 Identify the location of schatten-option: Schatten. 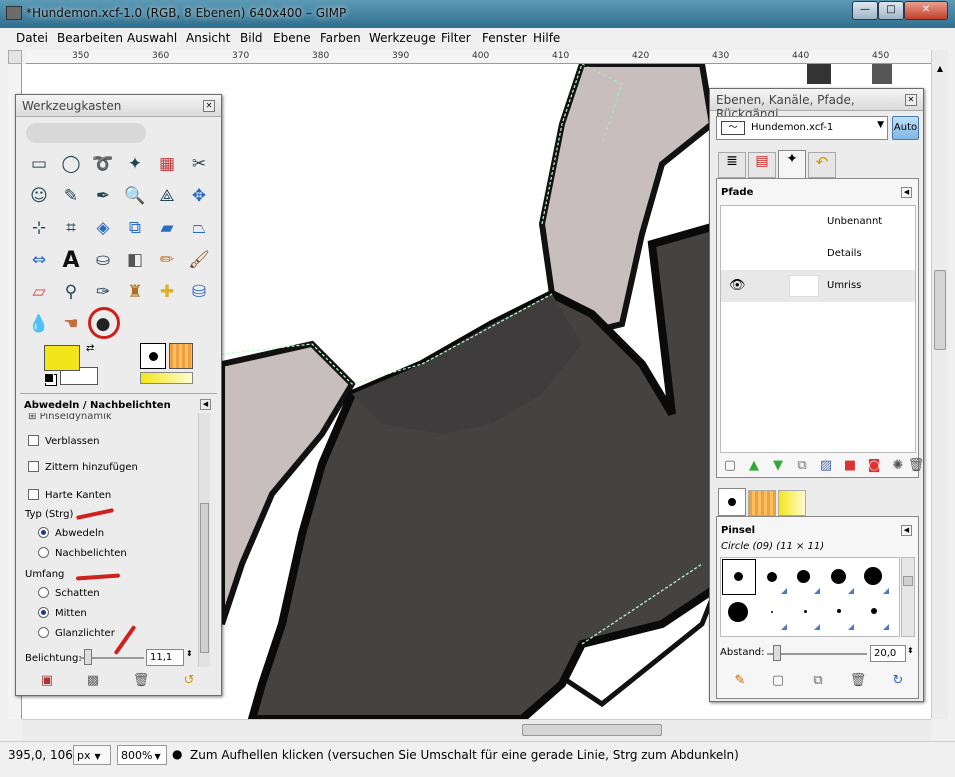
(69, 593).